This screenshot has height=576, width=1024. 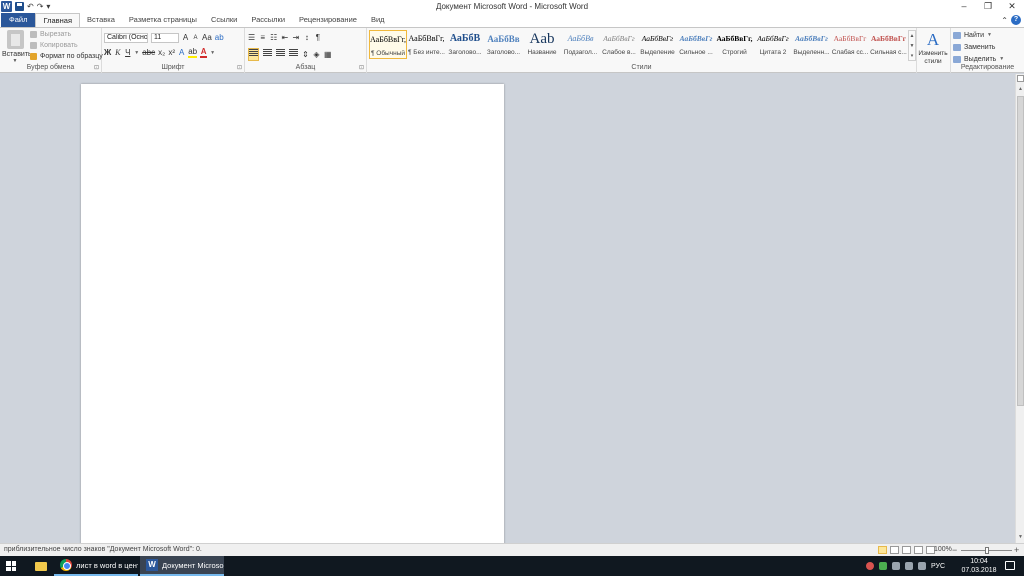 What do you see at coordinates (1016, 20) in the screenshot?
I see `help-icon: ?` at bounding box center [1016, 20].